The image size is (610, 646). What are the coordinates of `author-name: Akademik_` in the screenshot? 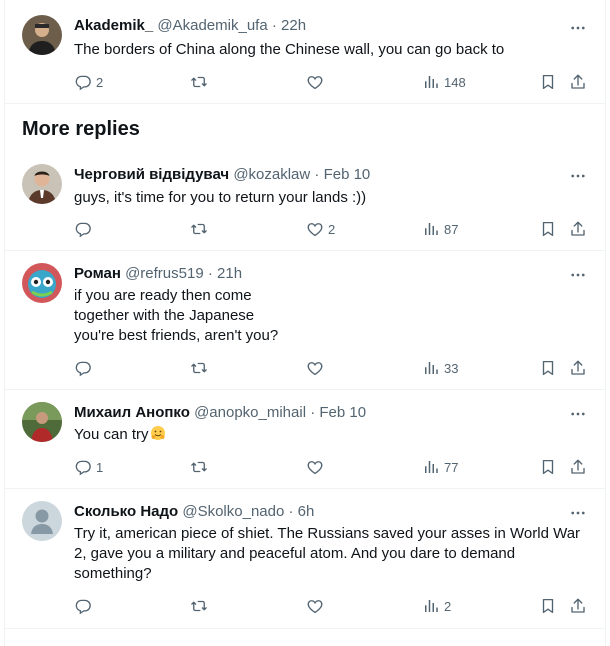 It's located at (113, 25).